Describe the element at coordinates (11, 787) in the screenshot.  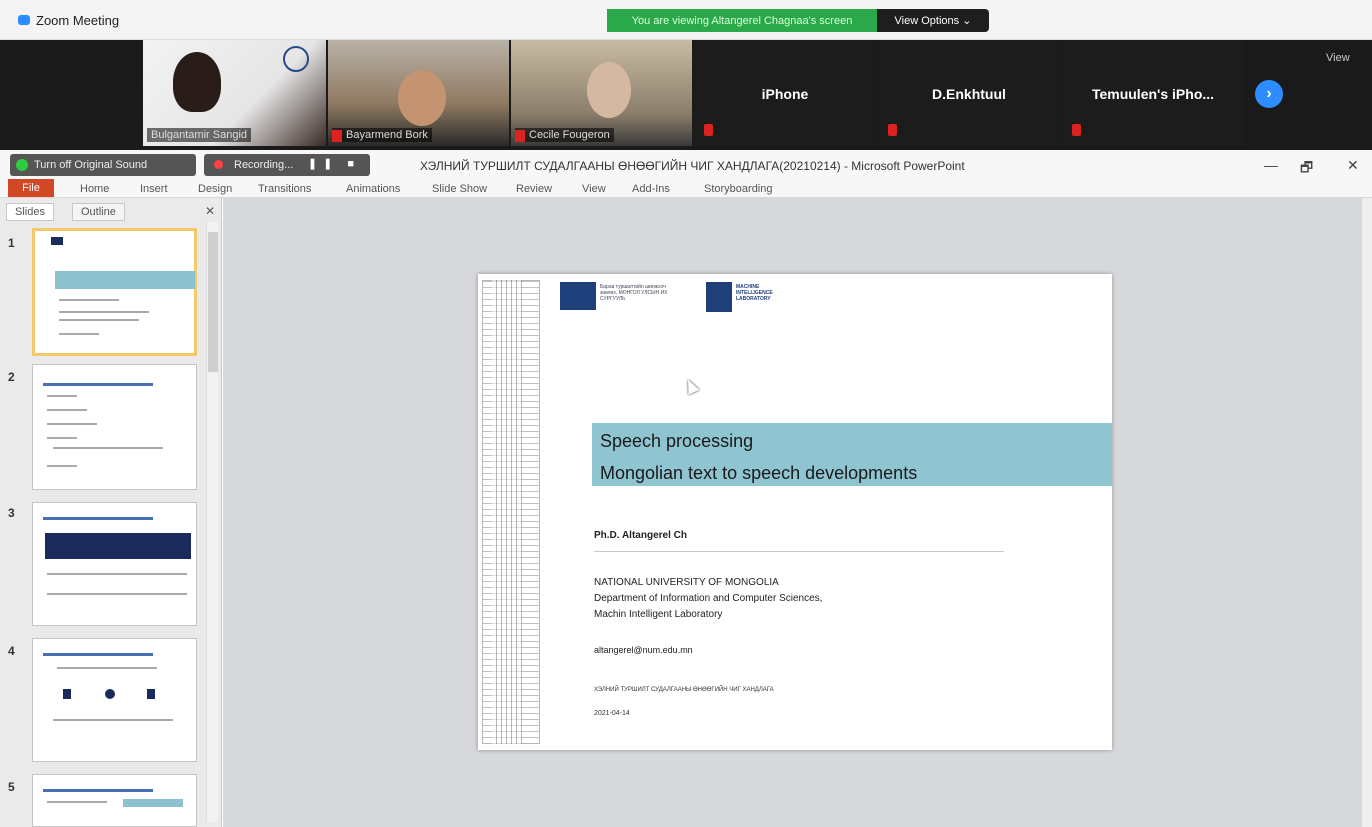
I see `slide-number: 5` at that location.